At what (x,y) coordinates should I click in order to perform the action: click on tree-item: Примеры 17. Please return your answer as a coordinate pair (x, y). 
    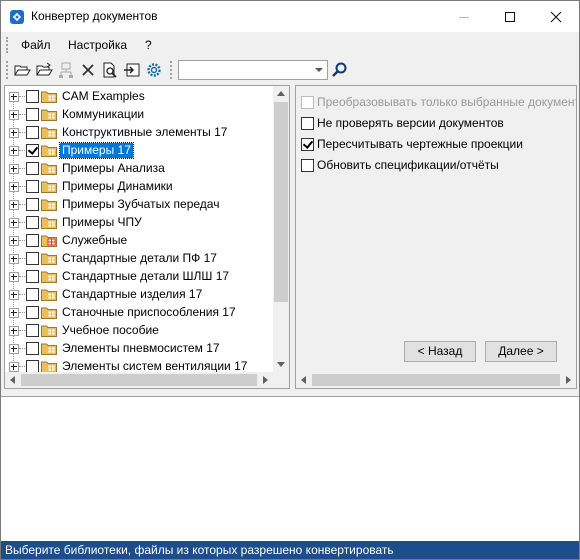
    Looking at the image, I should click on (139, 151).